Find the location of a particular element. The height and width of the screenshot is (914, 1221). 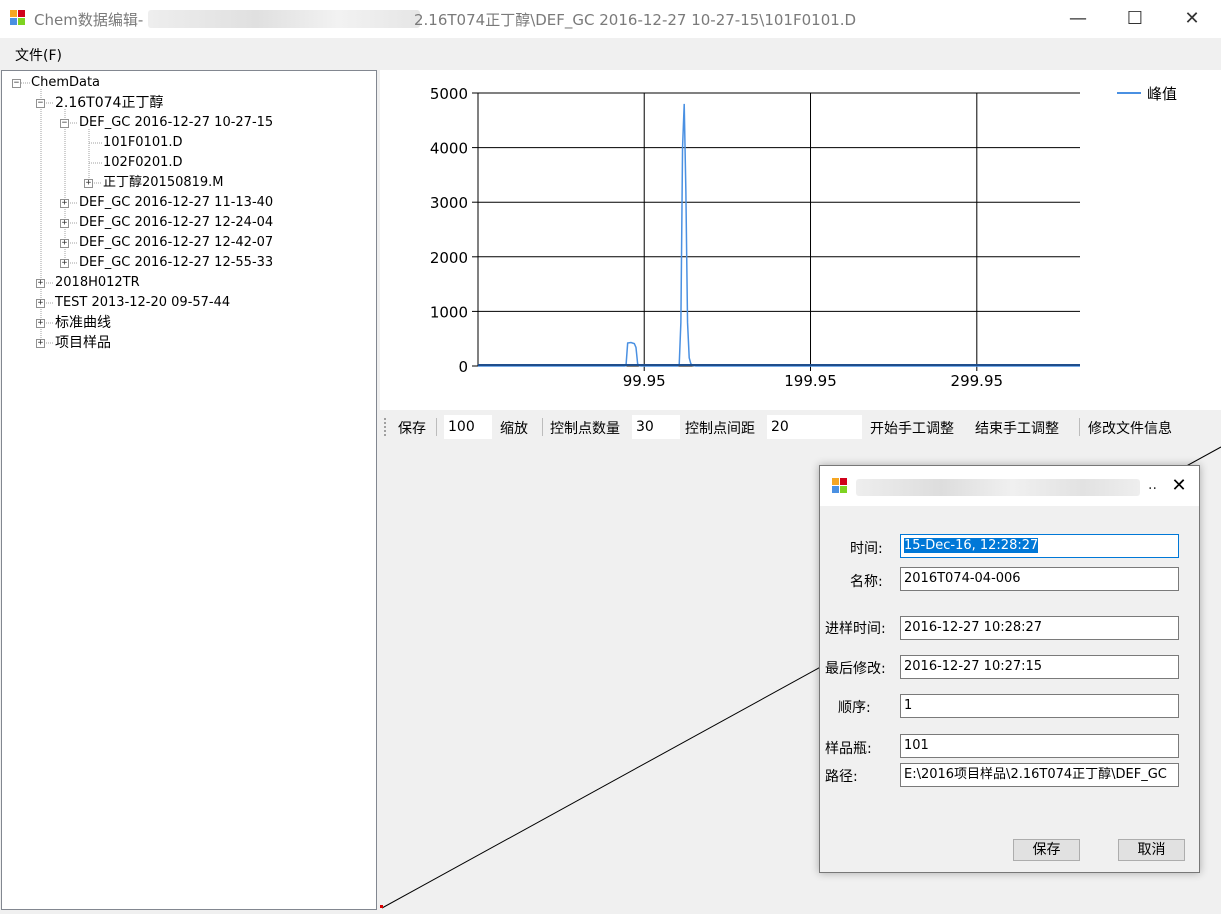

tree-node-folder: DEF_GC 2016-12-27 12-42-07 is located at coordinates (176, 243).